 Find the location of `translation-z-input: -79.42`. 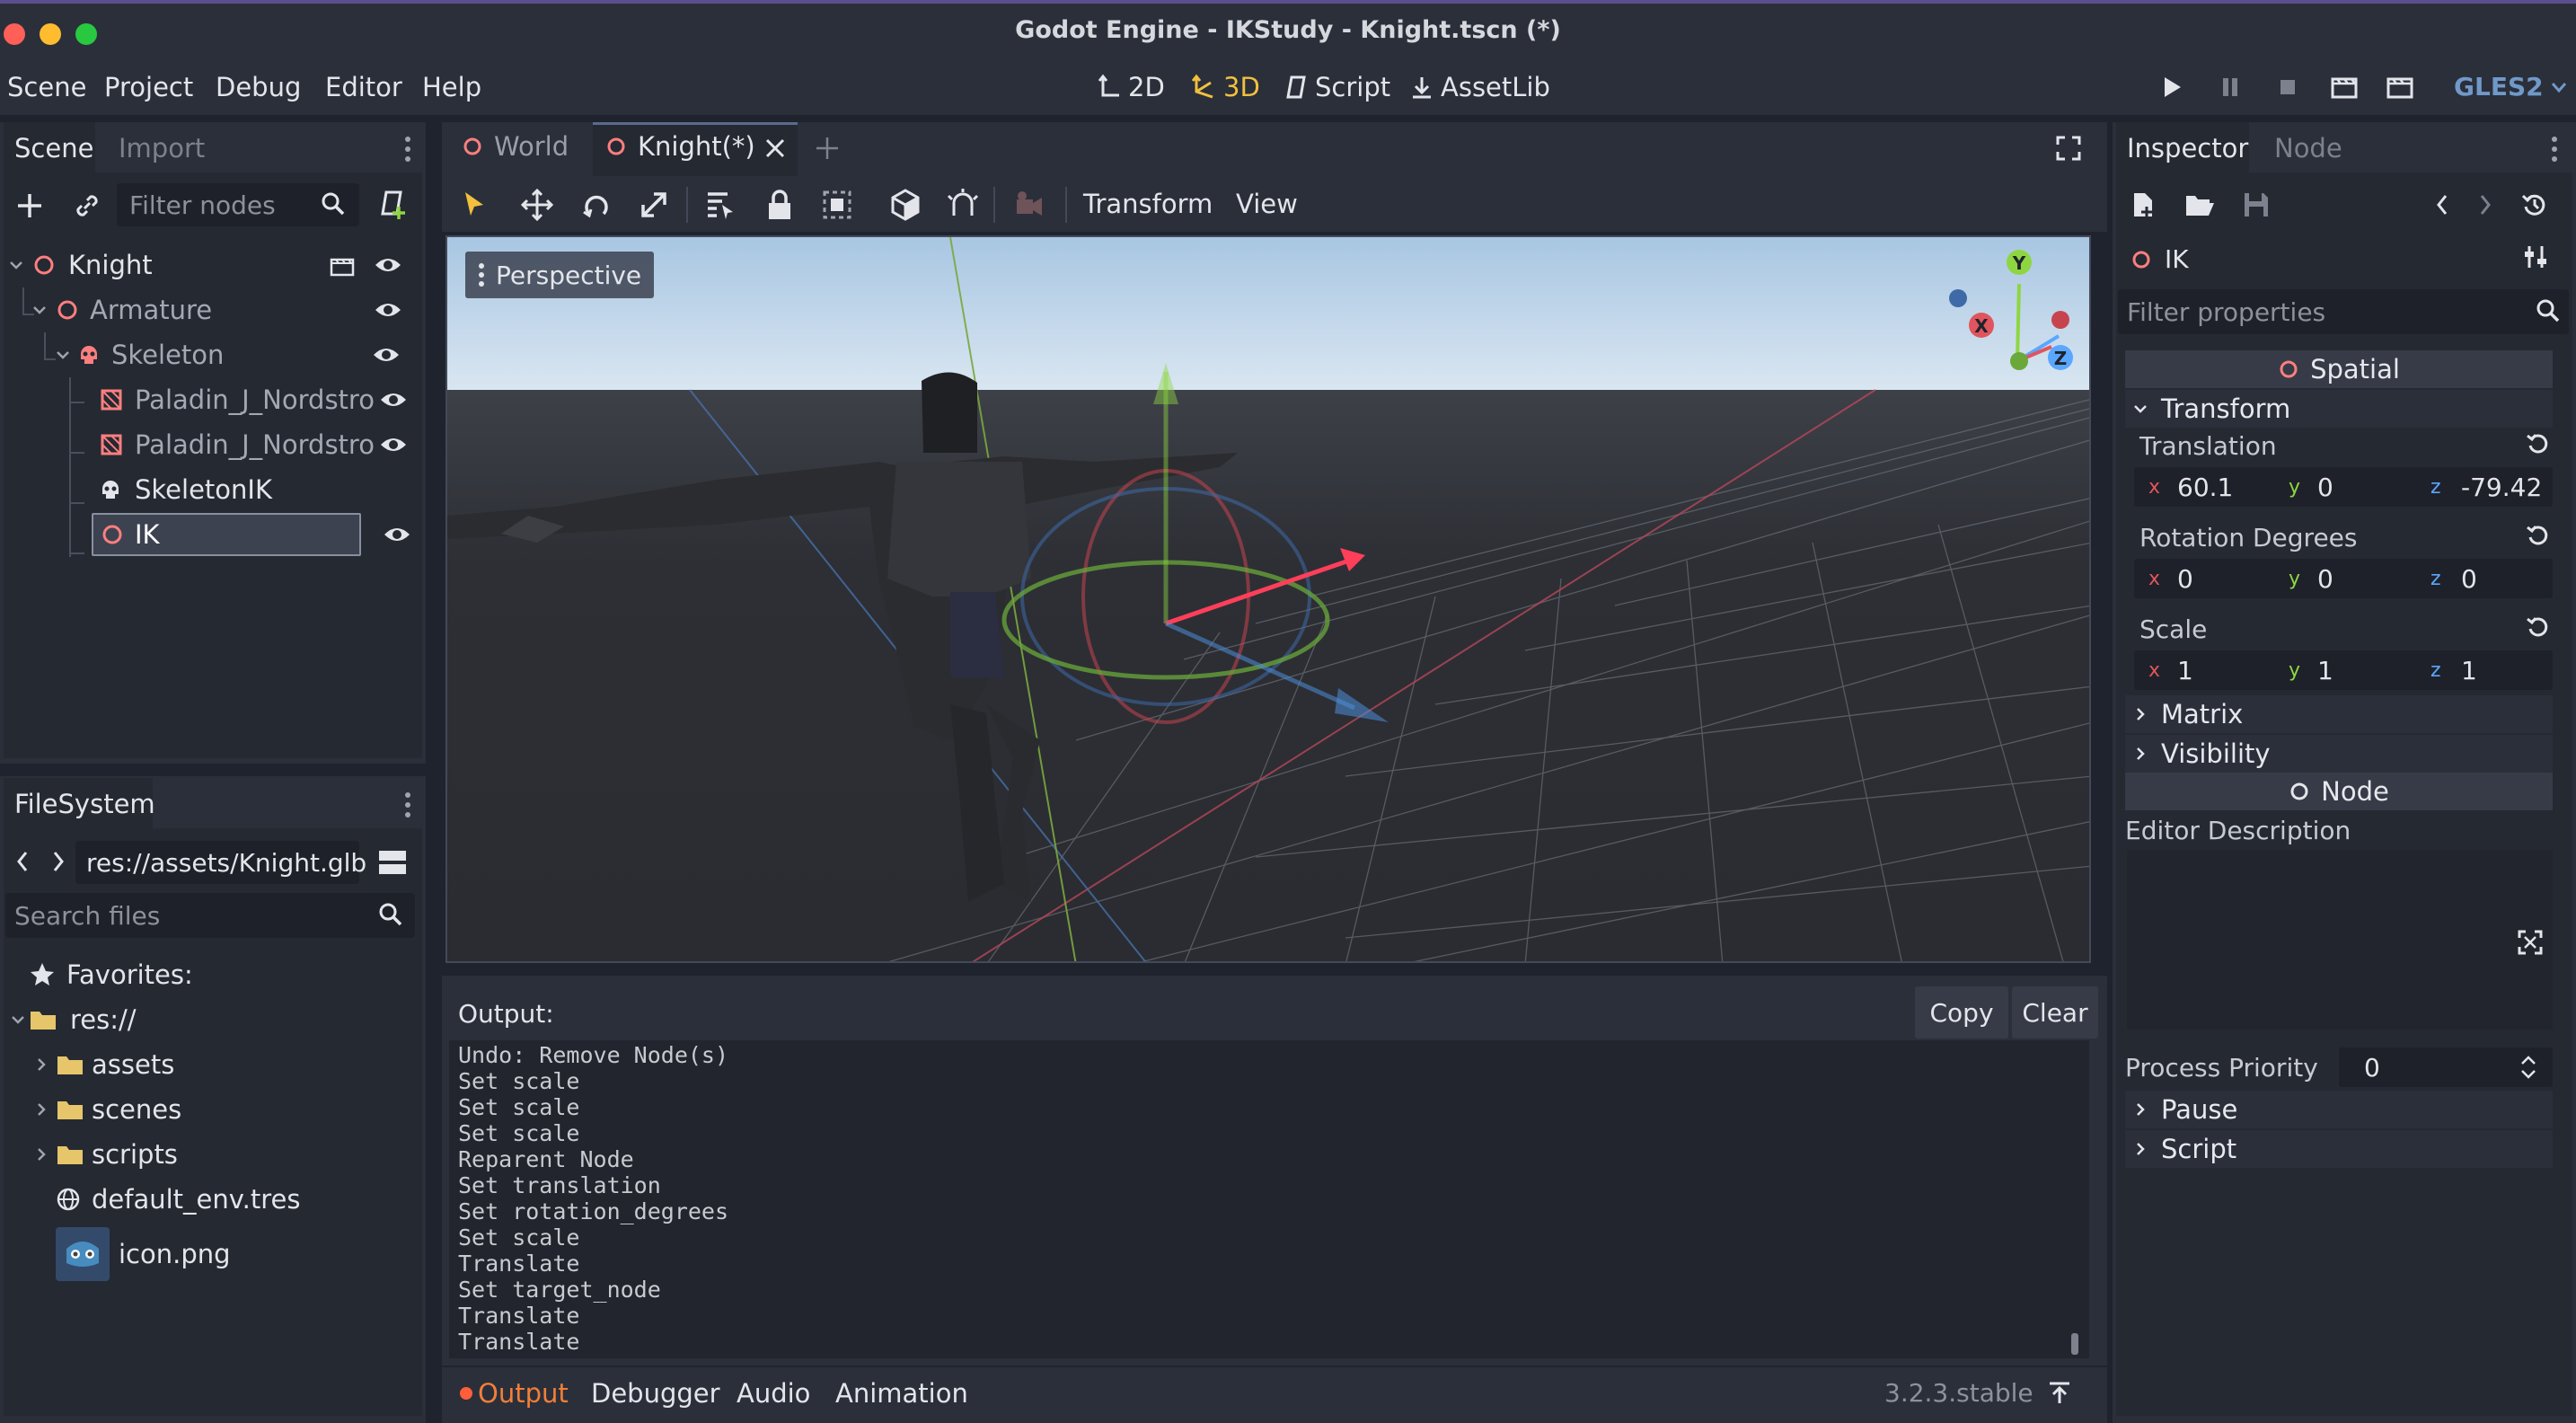

translation-z-input: -79.42 is located at coordinates (2501, 488).